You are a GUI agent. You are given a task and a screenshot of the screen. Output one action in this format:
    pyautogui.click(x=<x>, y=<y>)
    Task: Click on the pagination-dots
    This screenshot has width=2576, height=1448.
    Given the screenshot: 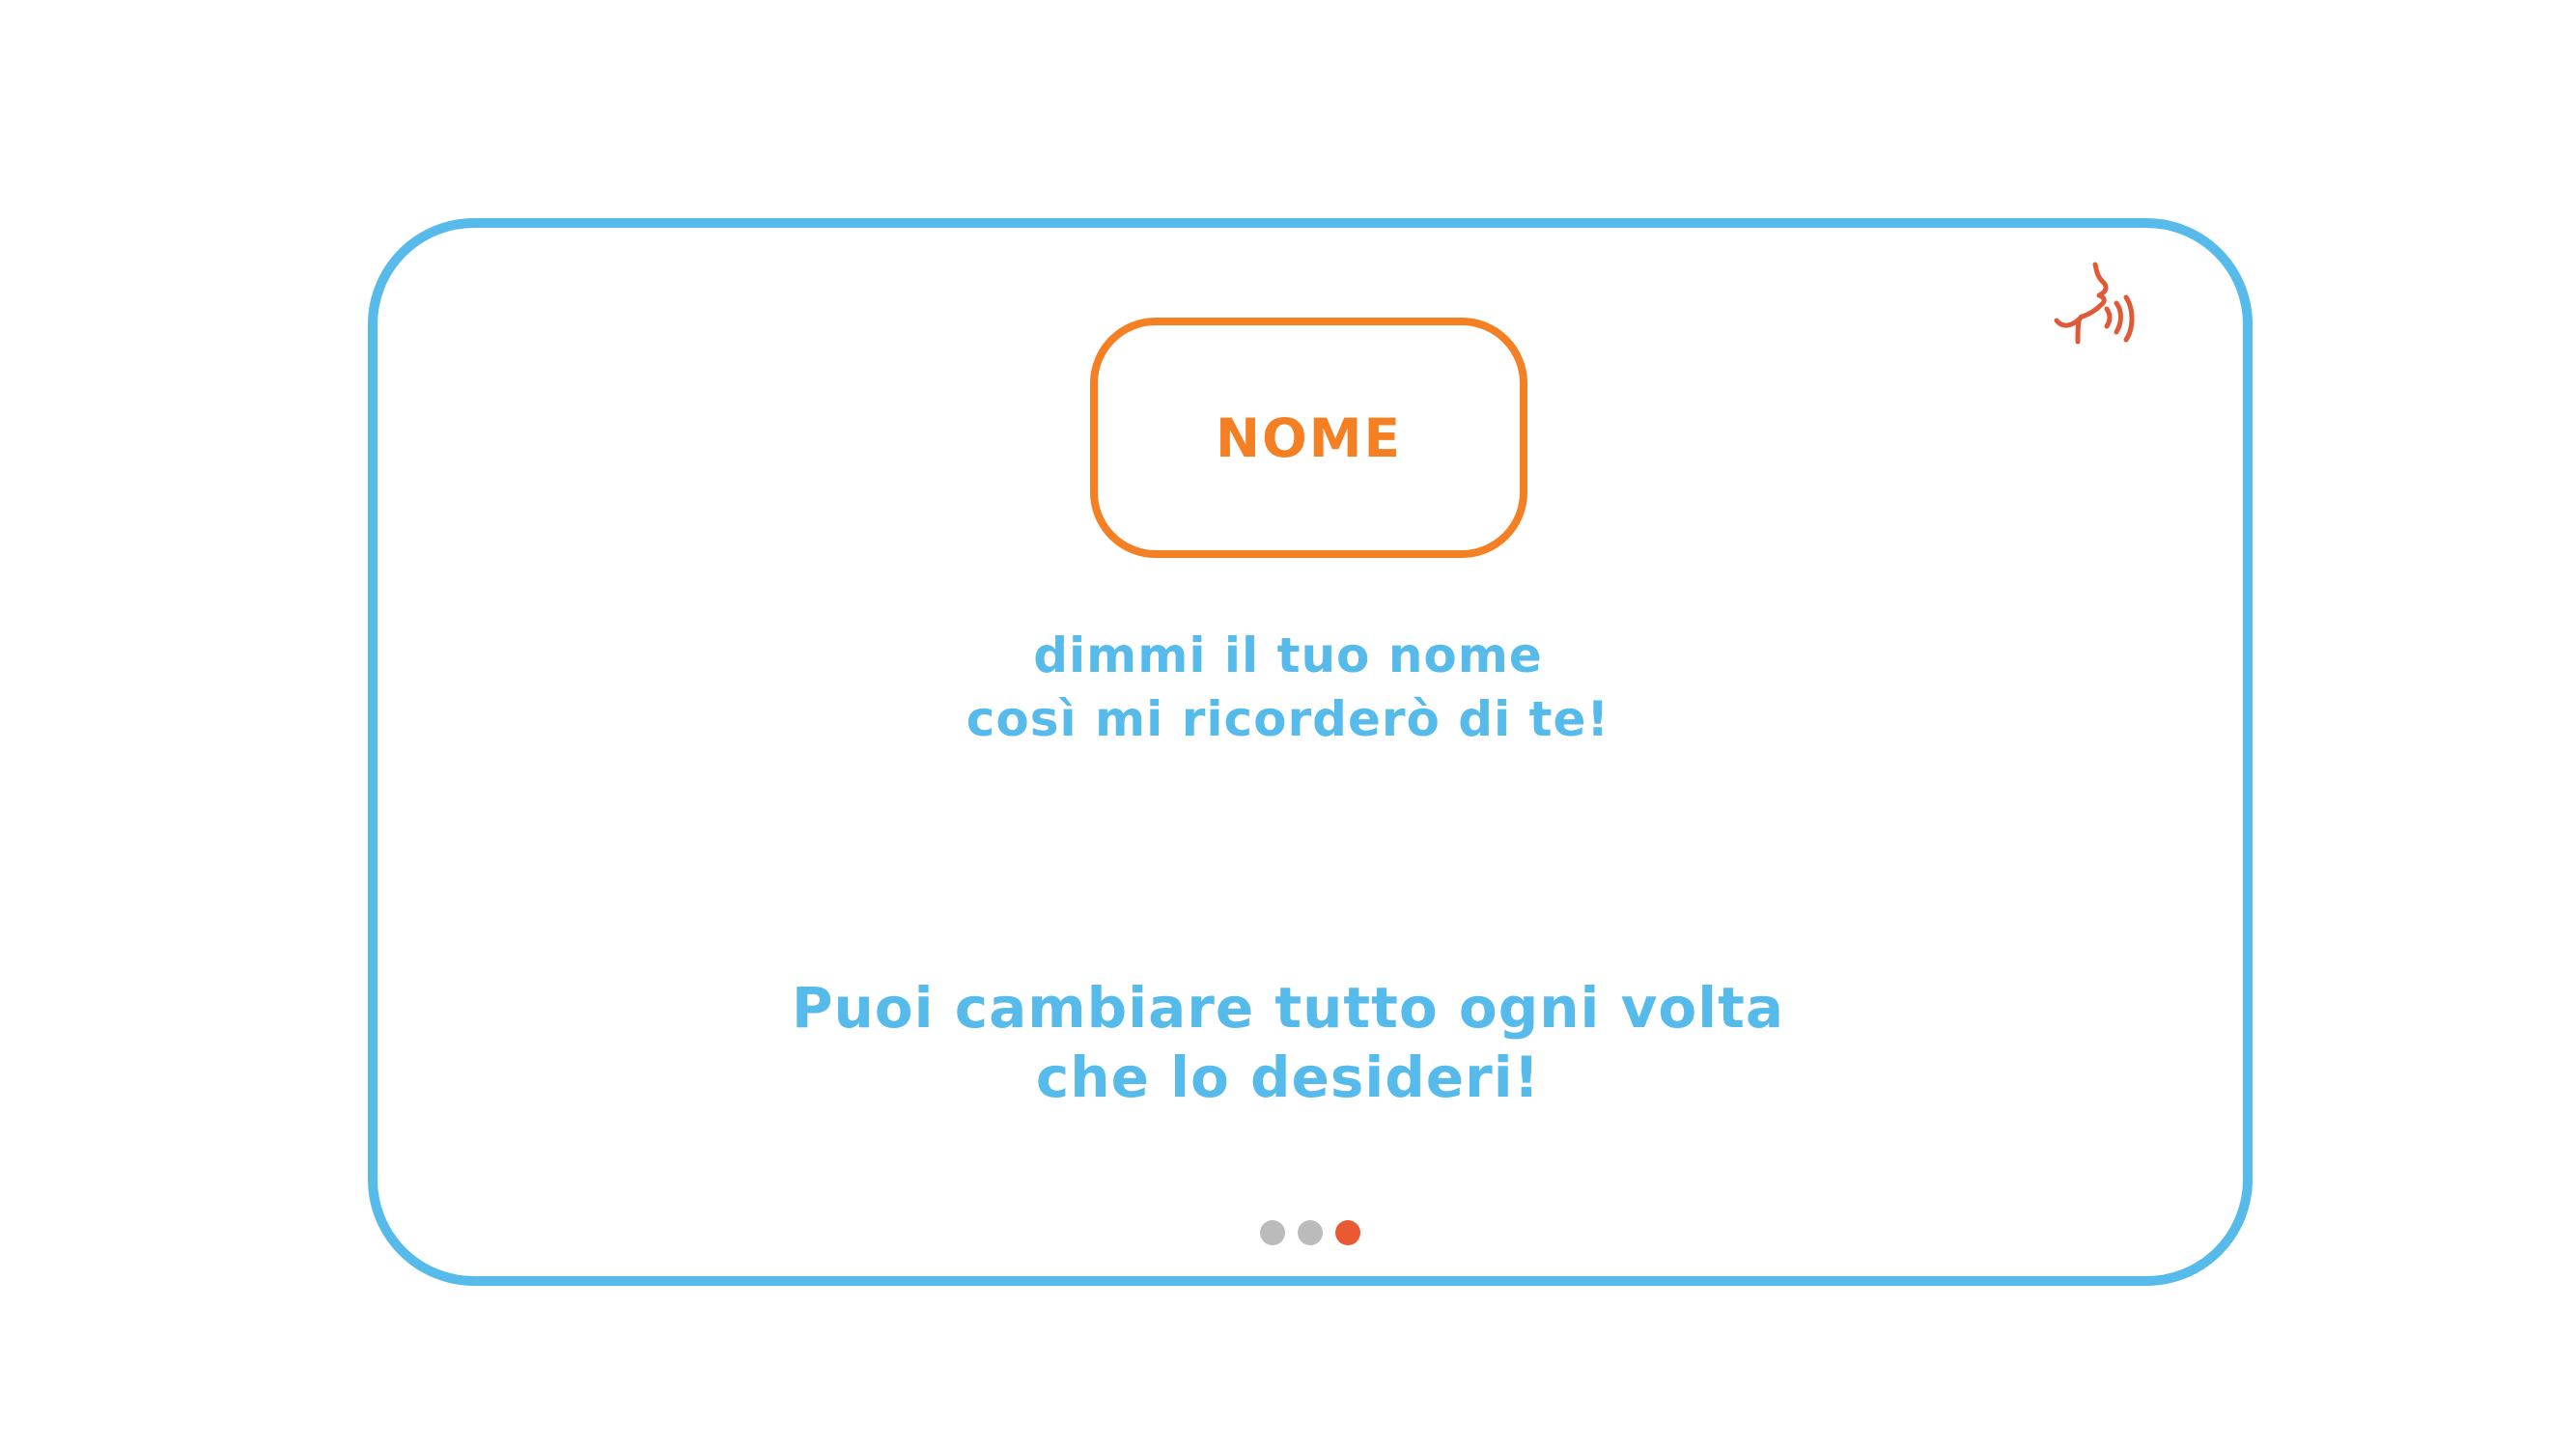 What is the action you would take?
    pyautogui.click(x=1310, y=1233)
    